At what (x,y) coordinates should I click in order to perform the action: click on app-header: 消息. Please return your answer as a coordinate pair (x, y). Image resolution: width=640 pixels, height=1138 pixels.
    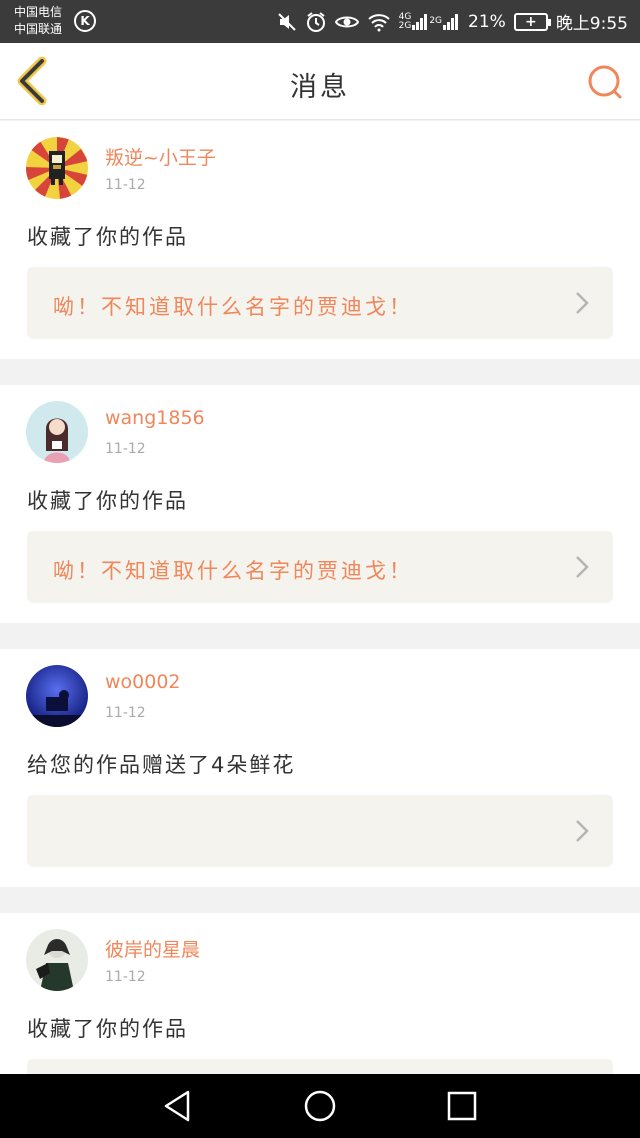
    Looking at the image, I should click on (320, 81).